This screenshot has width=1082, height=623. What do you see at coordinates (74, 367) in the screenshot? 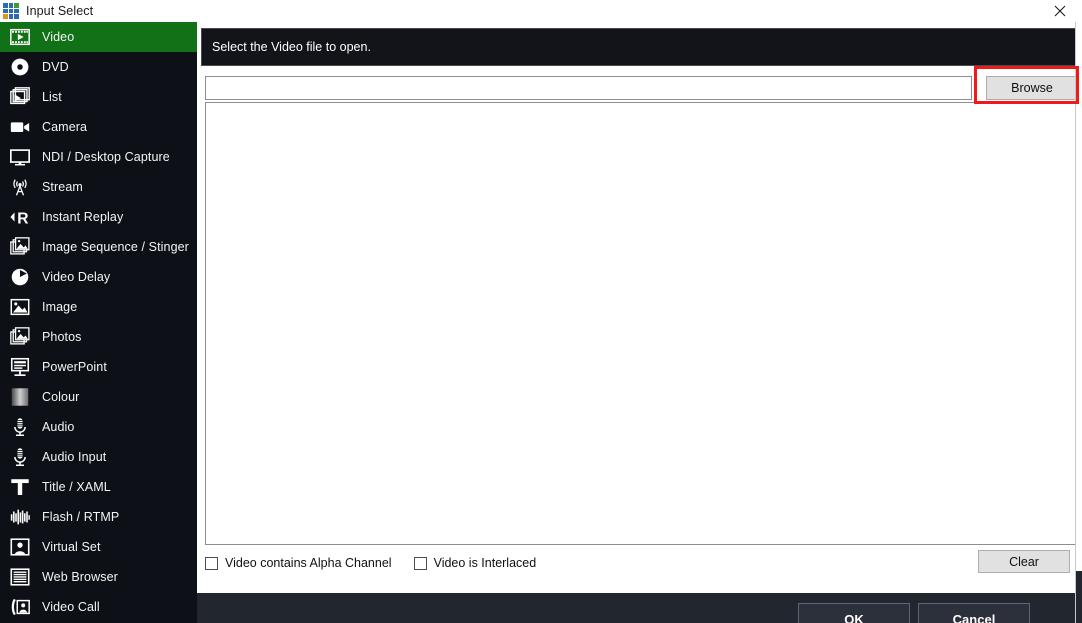
I see `sidebar-item-label: PowerPoint` at bounding box center [74, 367].